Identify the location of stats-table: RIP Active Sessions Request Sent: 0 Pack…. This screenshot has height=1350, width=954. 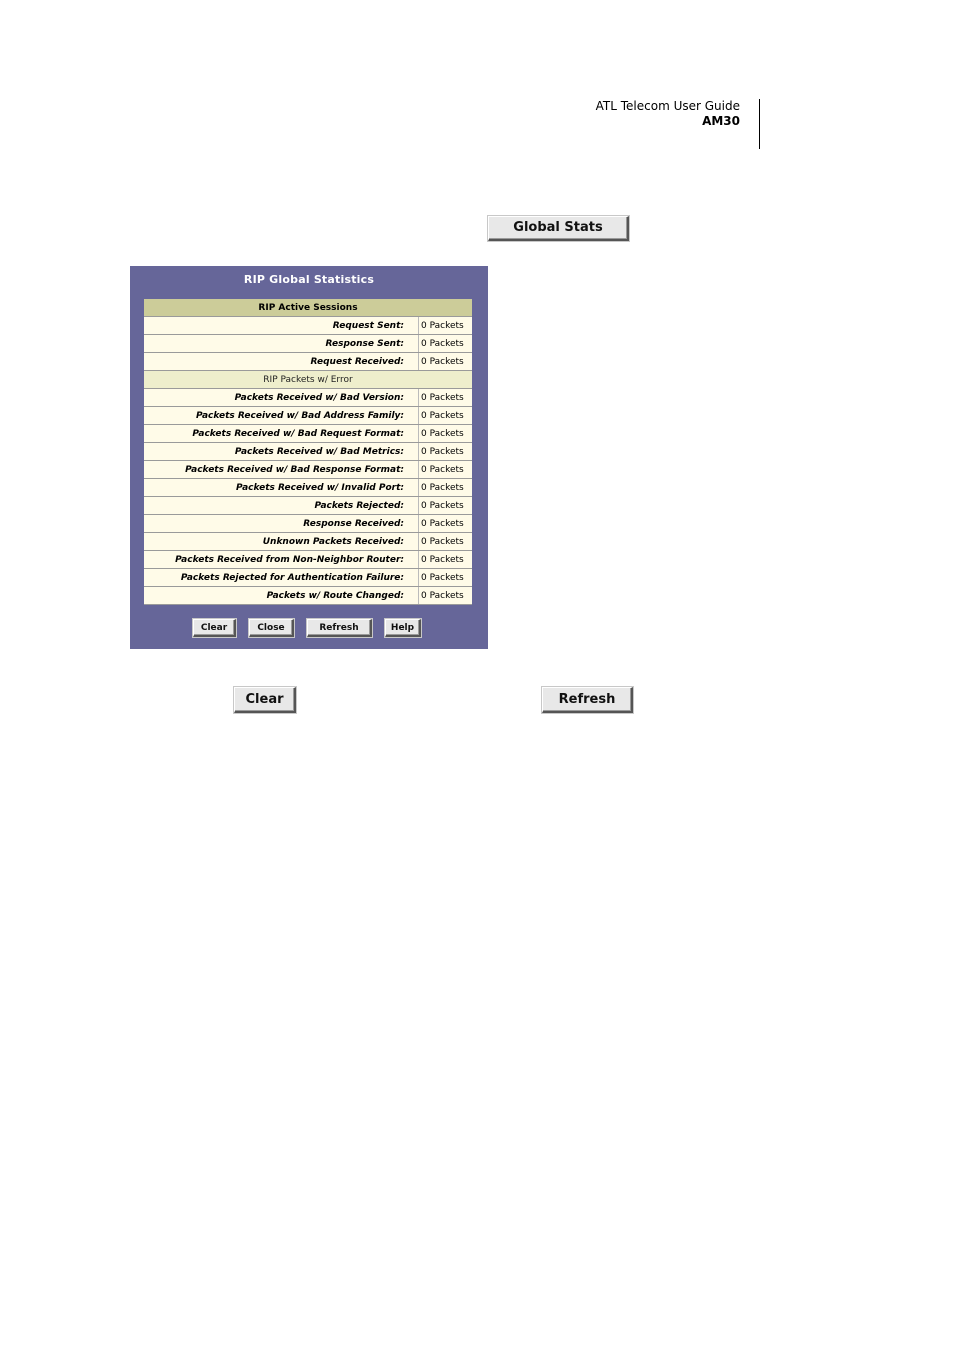
(308, 452).